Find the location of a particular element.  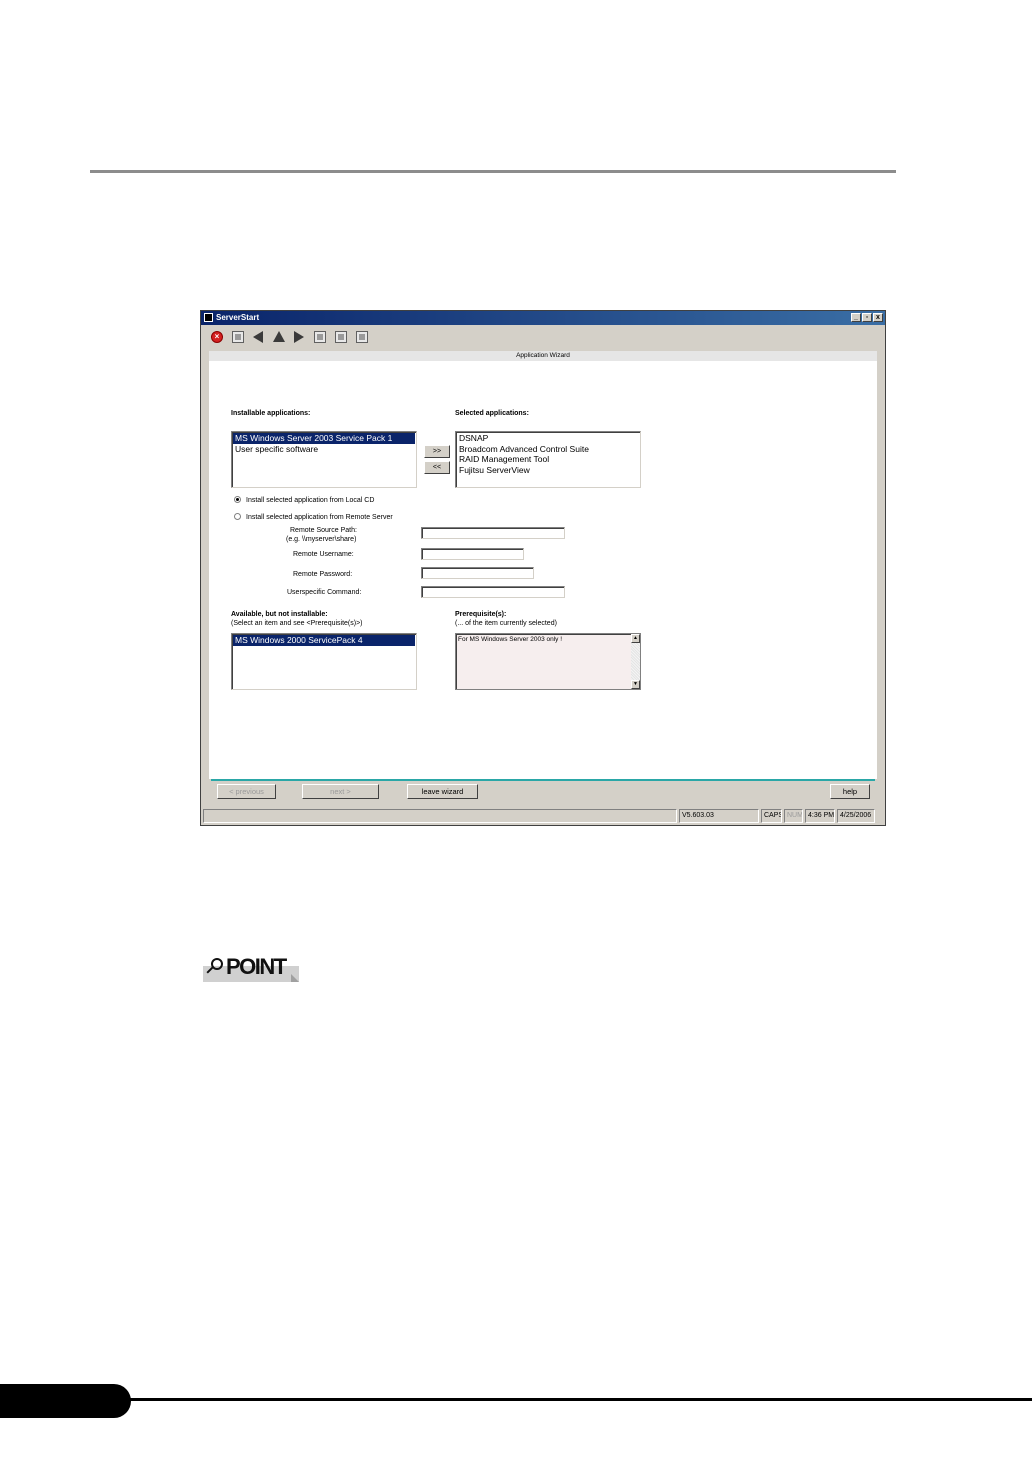

point-badge: POINT is located at coordinates (252, 969).